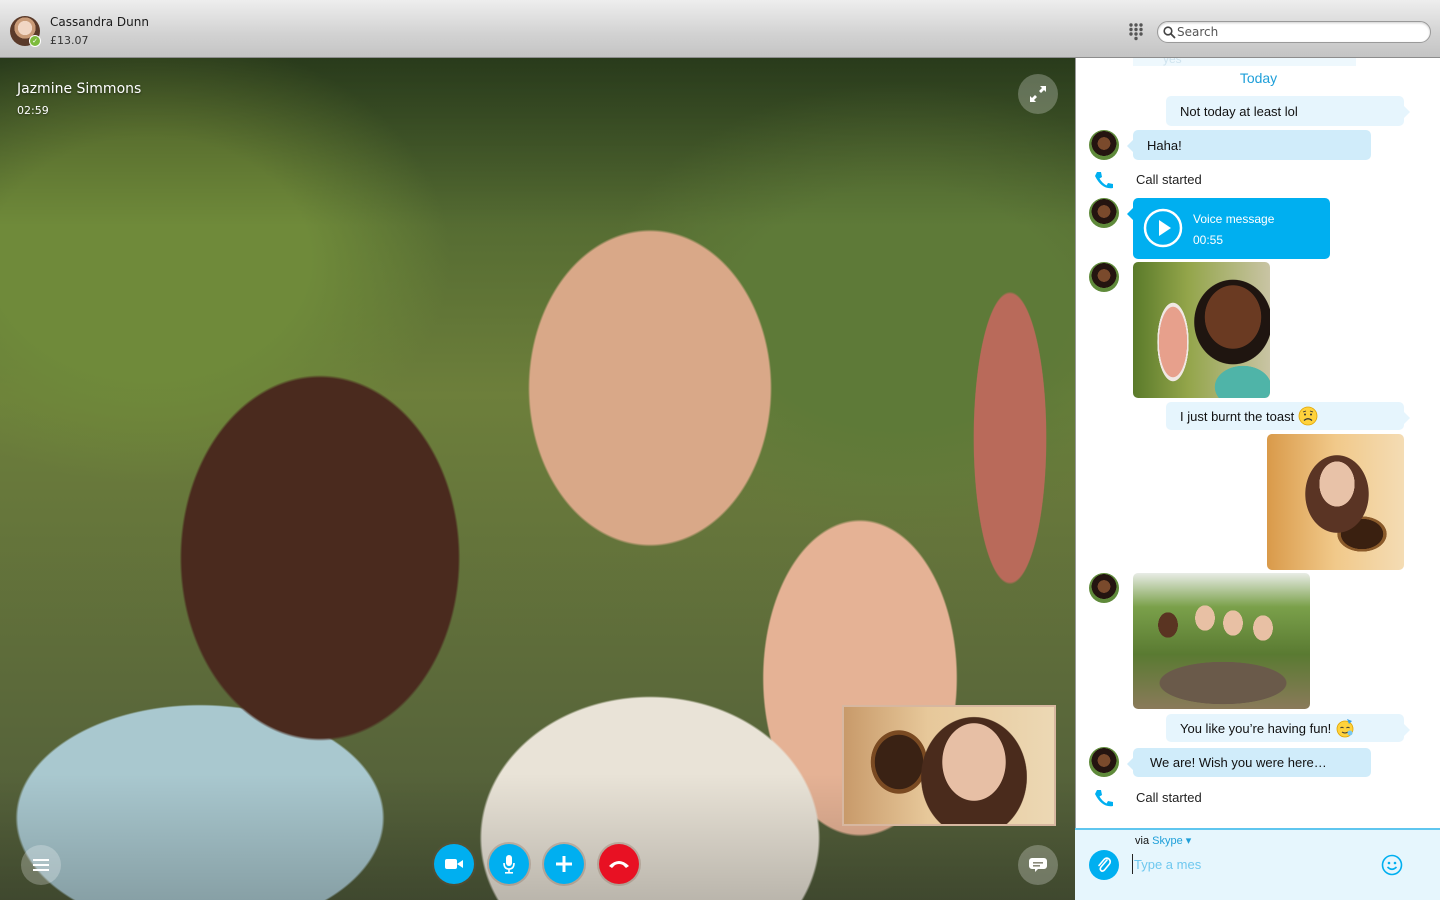 This screenshot has width=1440, height=900. Describe the element at coordinates (1167, 841) in the screenshot. I see `via-service: Skype` at that location.